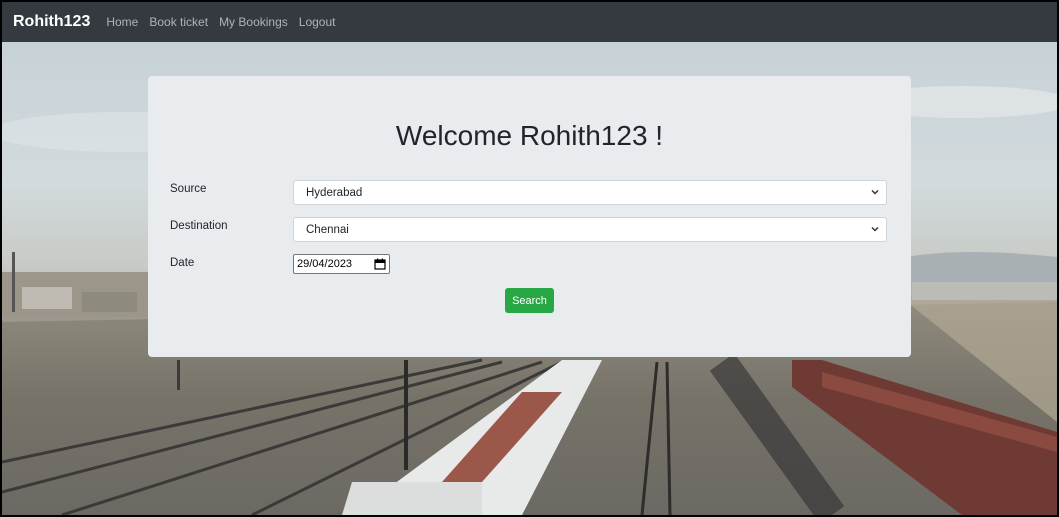 This screenshot has width=1059, height=517. Describe the element at coordinates (529, 300) in the screenshot. I see `search-button: Search` at that location.